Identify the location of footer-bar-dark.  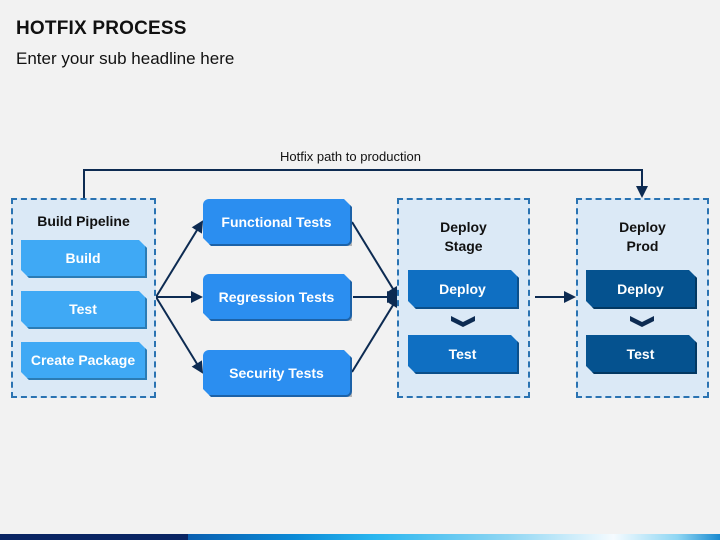
(94, 537).